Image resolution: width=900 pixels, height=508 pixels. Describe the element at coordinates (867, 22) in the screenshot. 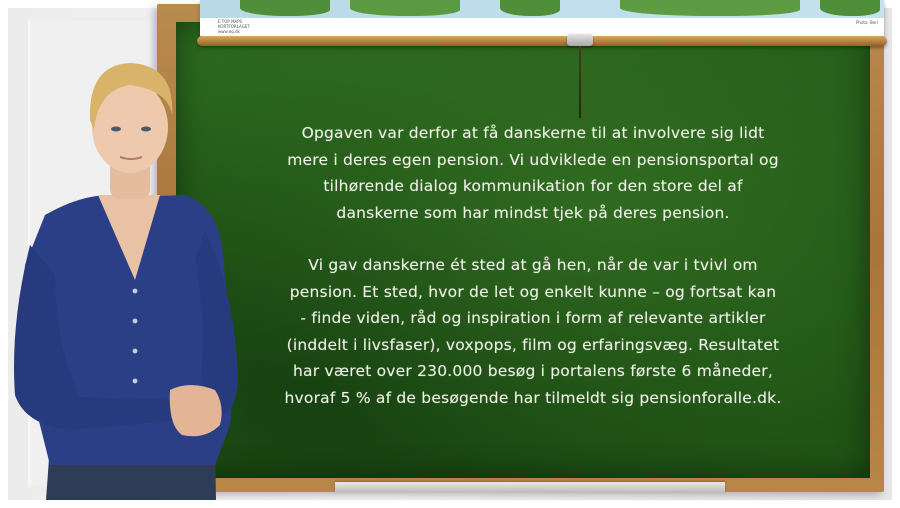

I see `map-credit: Photo: Beri` at that location.